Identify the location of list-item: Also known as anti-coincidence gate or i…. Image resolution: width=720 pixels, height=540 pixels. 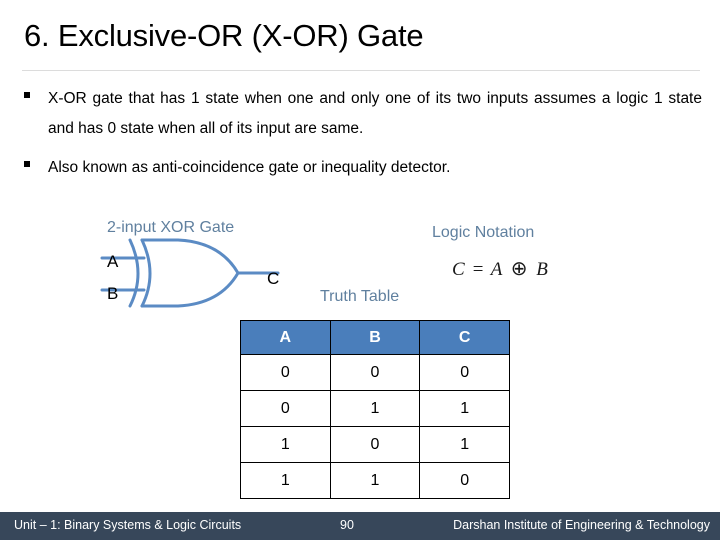
(361, 168).